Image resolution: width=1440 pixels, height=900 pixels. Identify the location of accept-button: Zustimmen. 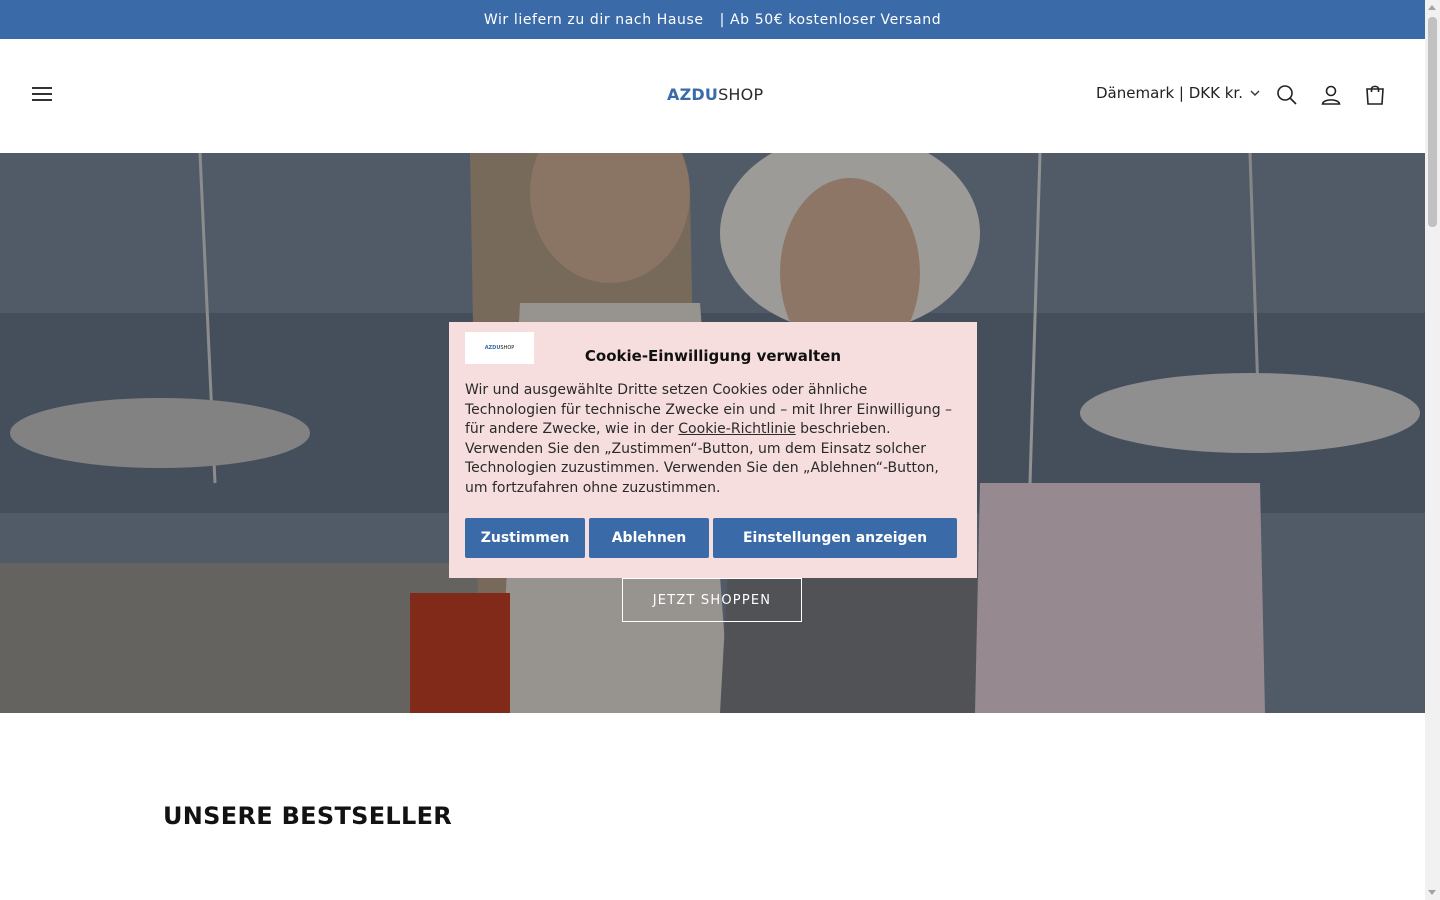
(525, 538).